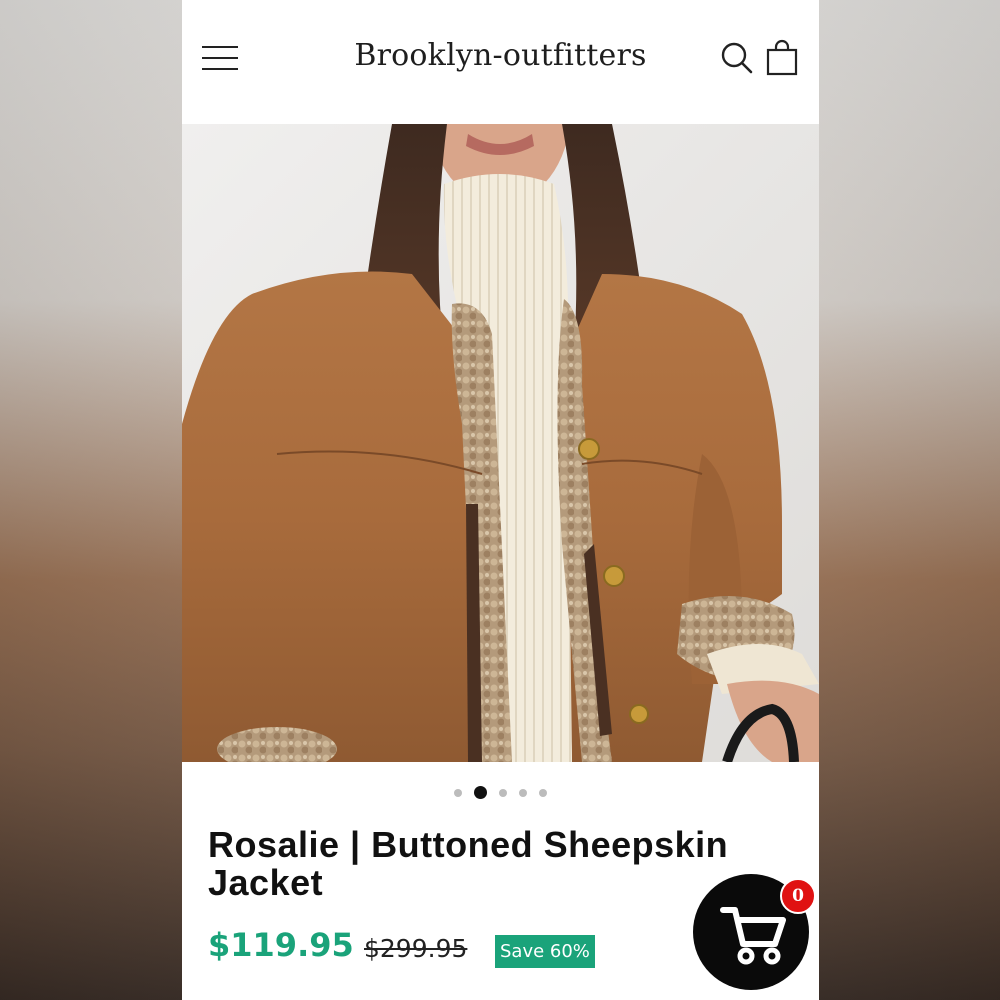 The image size is (1000, 1000). What do you see at coordinates (782, 58) in the screenshot?
I see `shopping-bag-icon` at bounding box center [782, 58].